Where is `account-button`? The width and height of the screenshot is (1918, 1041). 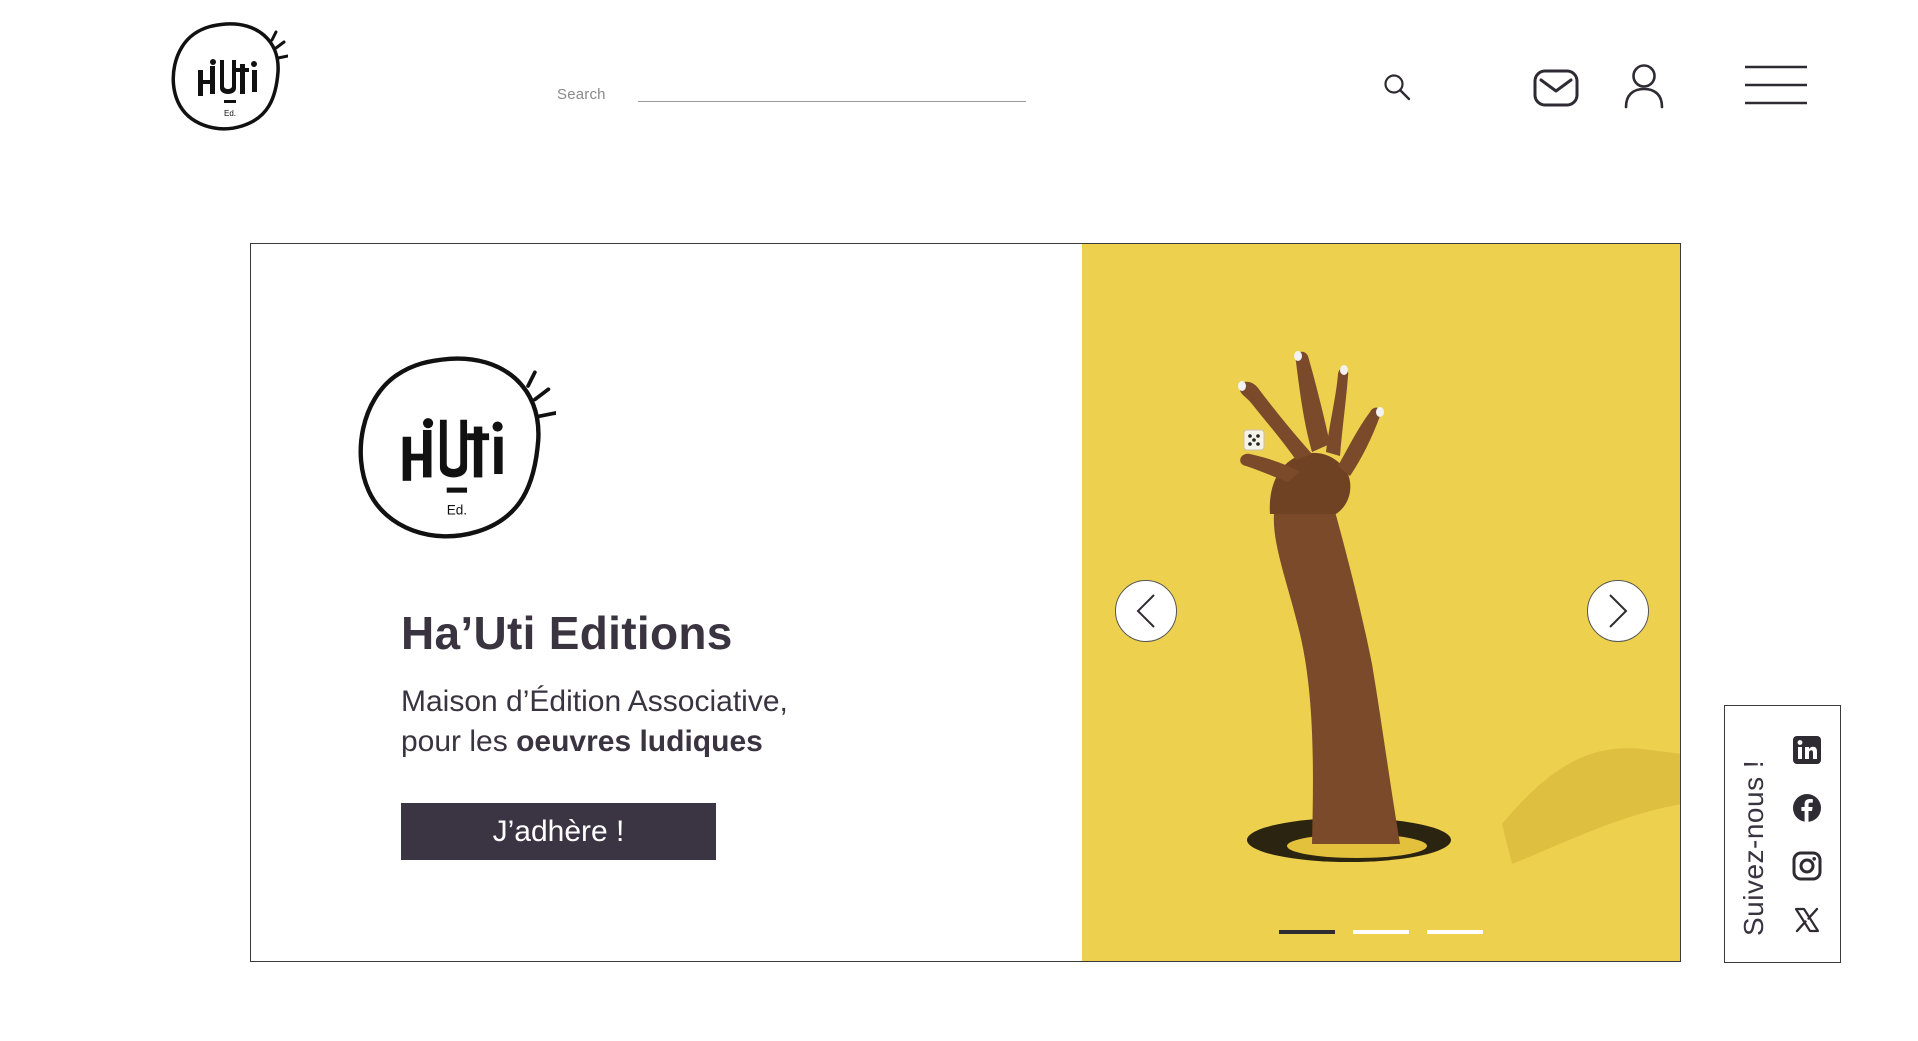 account-button is located at coordinates (1644, 86).